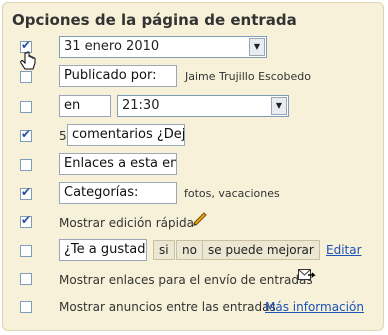 The height and width of the screenshot is (335, 388). I want to click on reaction-mejorar-button: se puede mejorar, so click(261, 250).